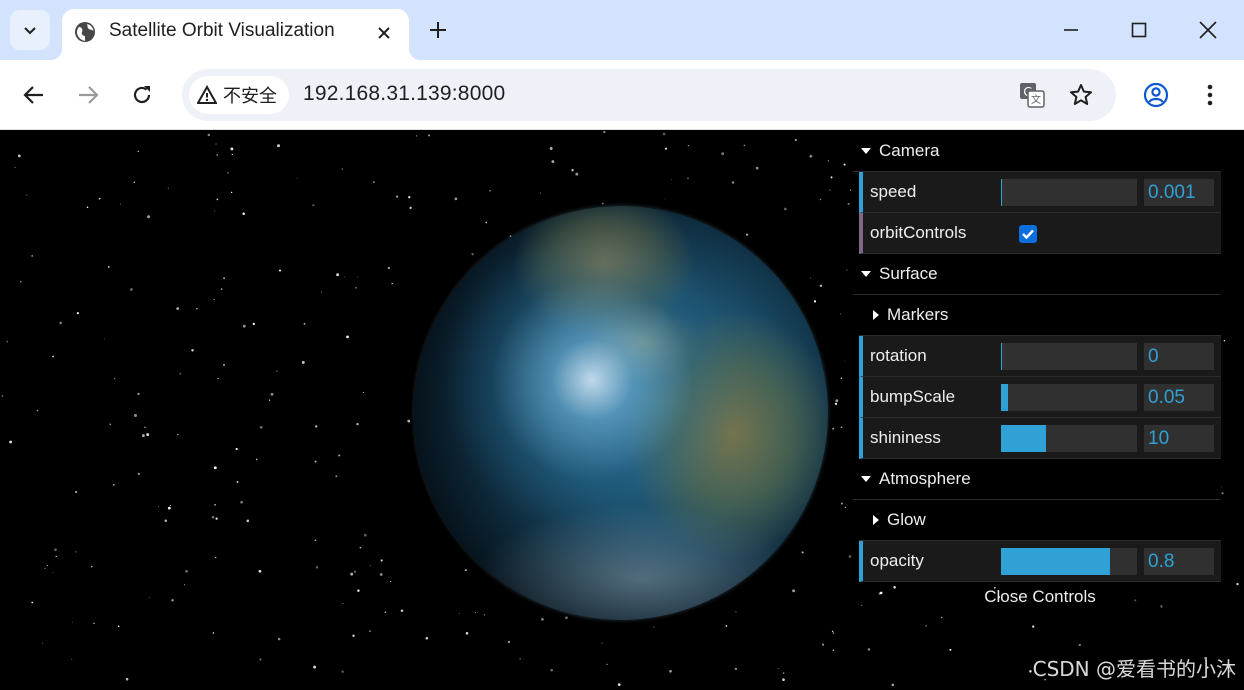 The width and height of the screenshot is (1244, 690). I want to click on rotation-input: 0, so click(1179, 356).